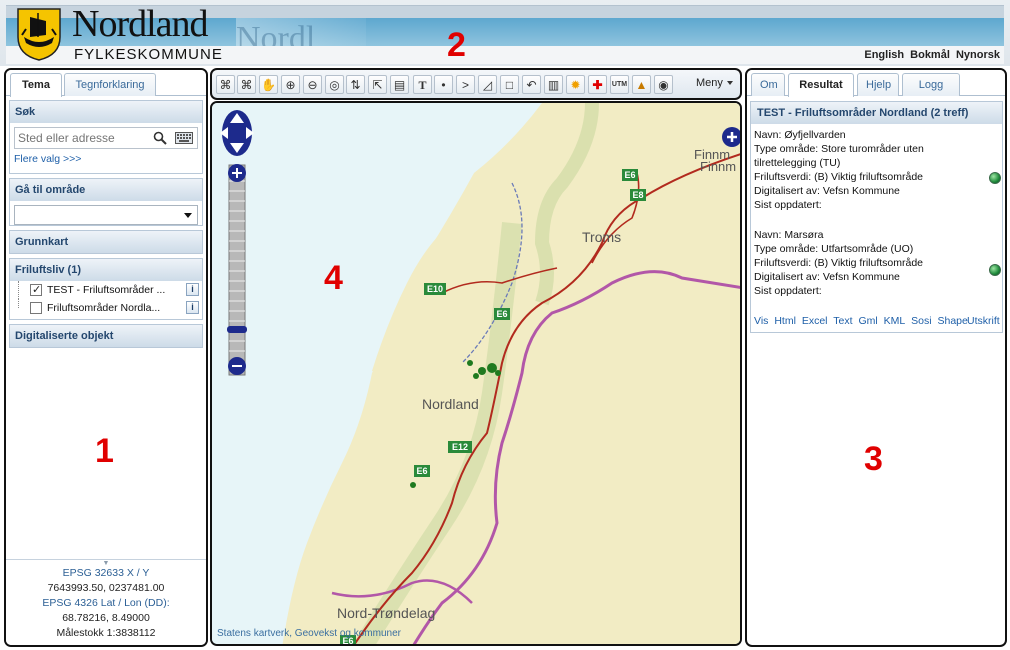 This screenshot has width=1010, height=650. What do you see at coordinates (309, 633) in the screenshot?
I see `map-attribution: Statens kartverk, Geovekst og kommuner` at bounding box center [309, 633].